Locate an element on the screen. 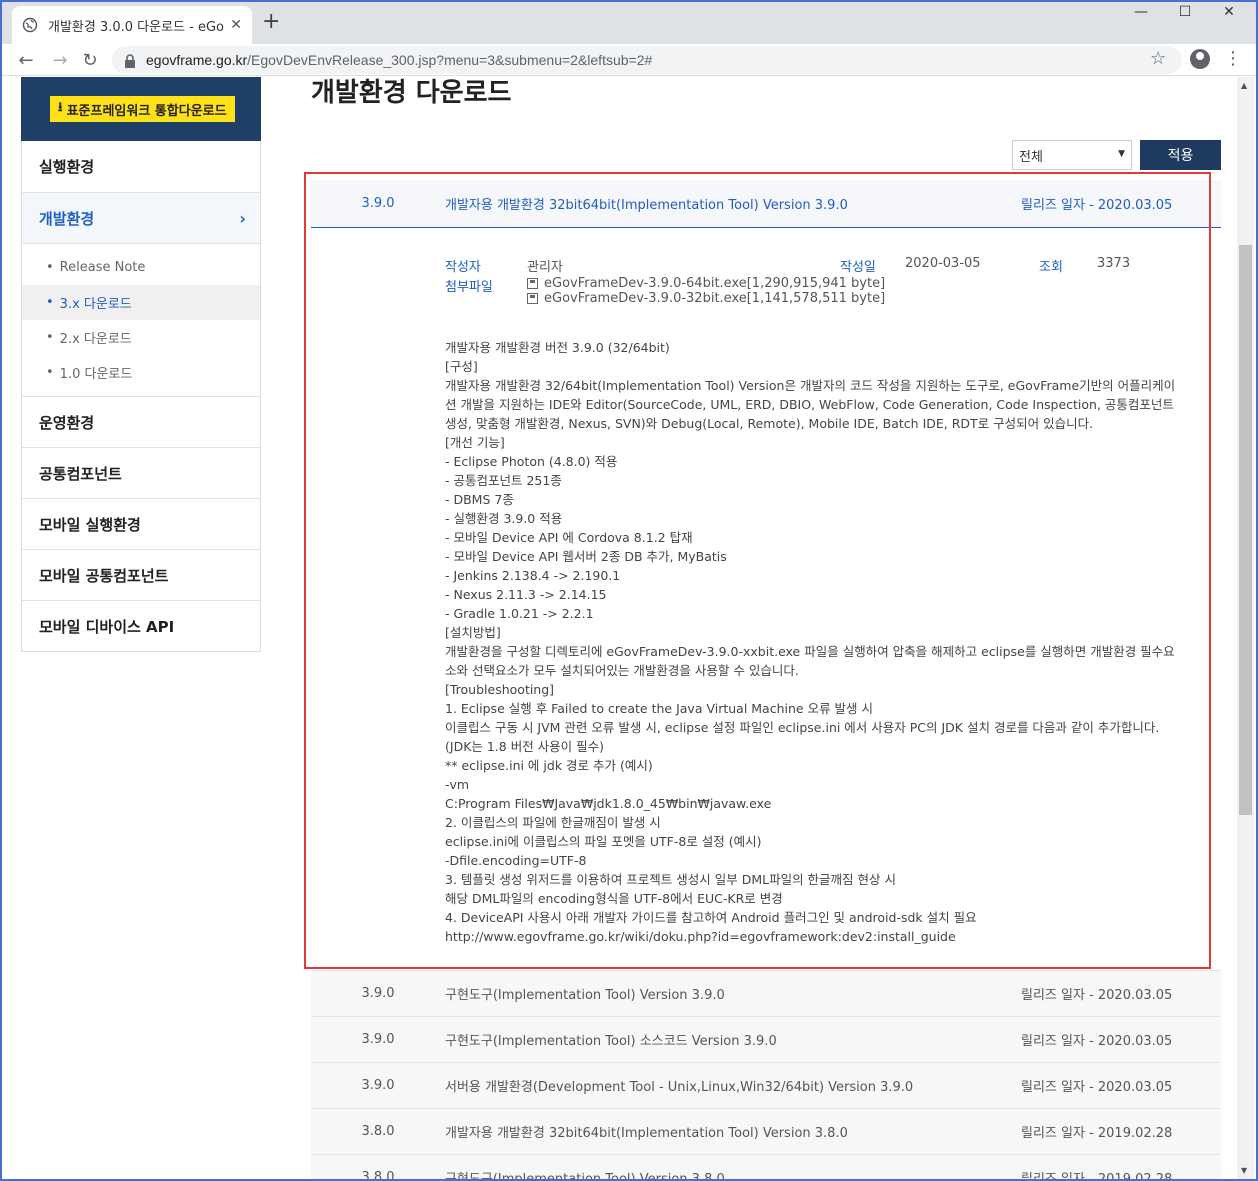  release-name: 구현도구(Implementation Tool) Version 3.8.0 is located at coordinates (585, 1176).